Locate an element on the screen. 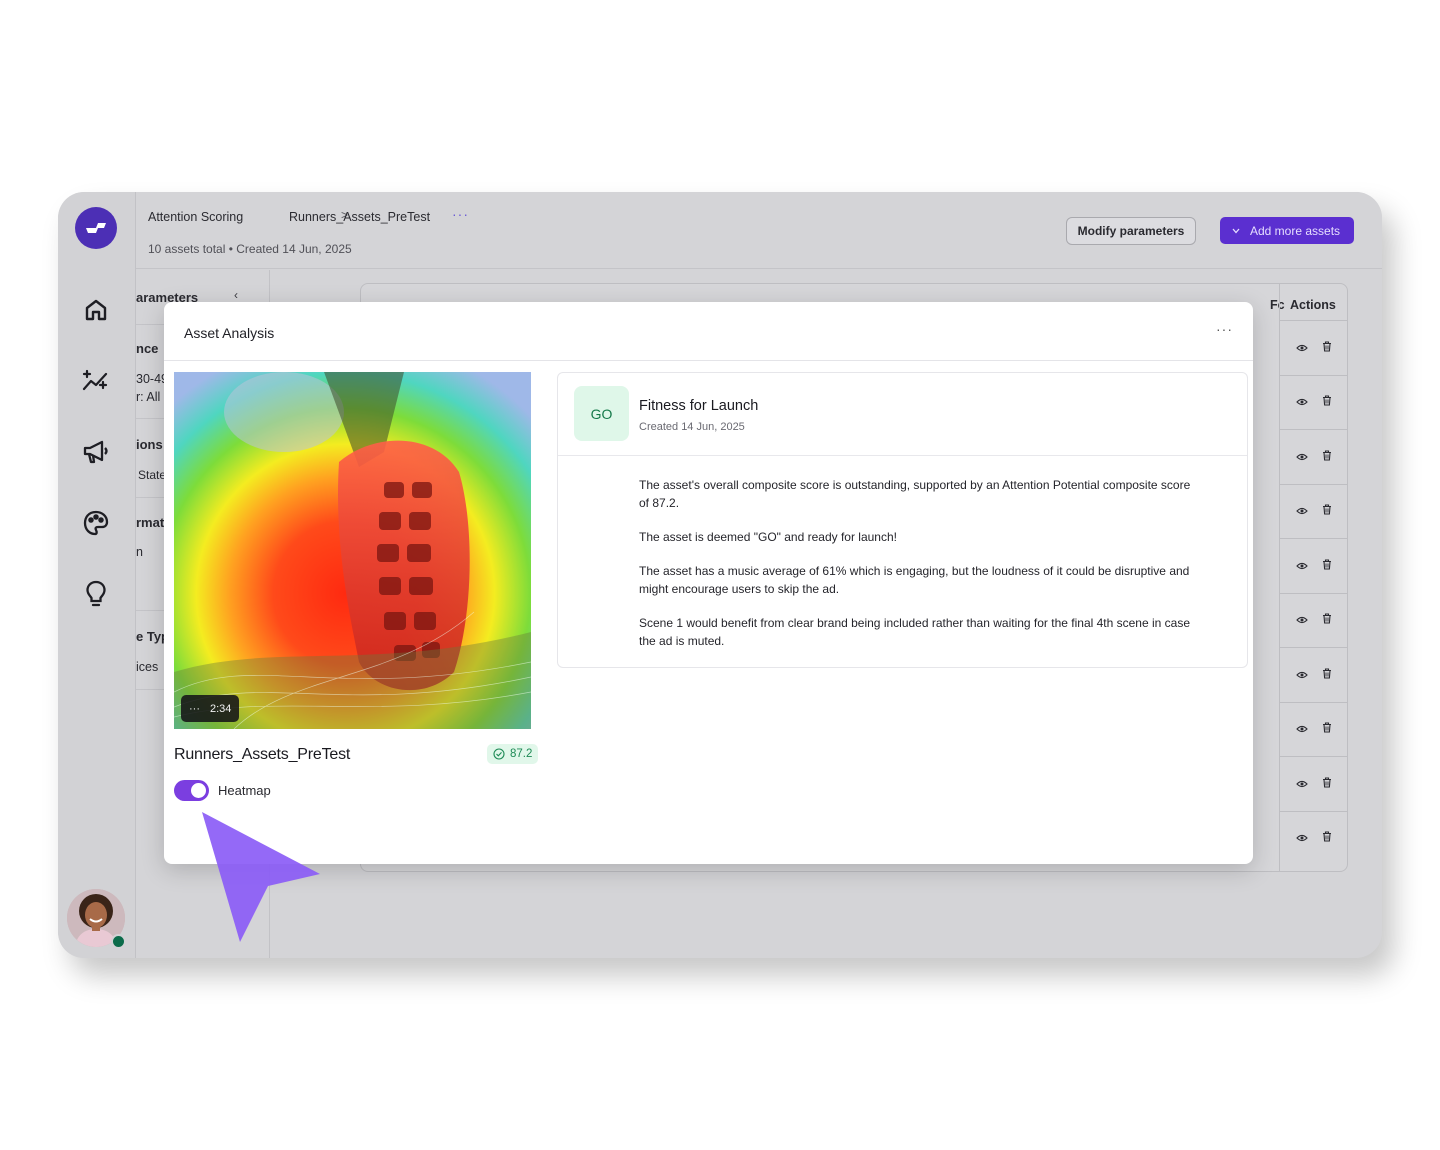 This screenshot has width=1440, height=1150. actions-column: Actions is located at coordinates (1313, 577).